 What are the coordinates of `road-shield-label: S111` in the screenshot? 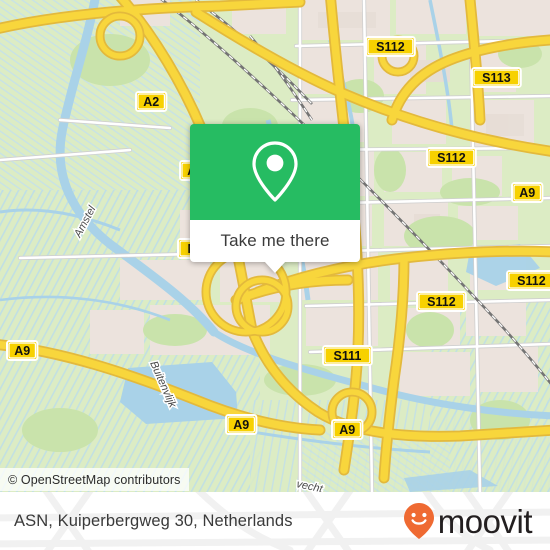 It's located at (347, 356).